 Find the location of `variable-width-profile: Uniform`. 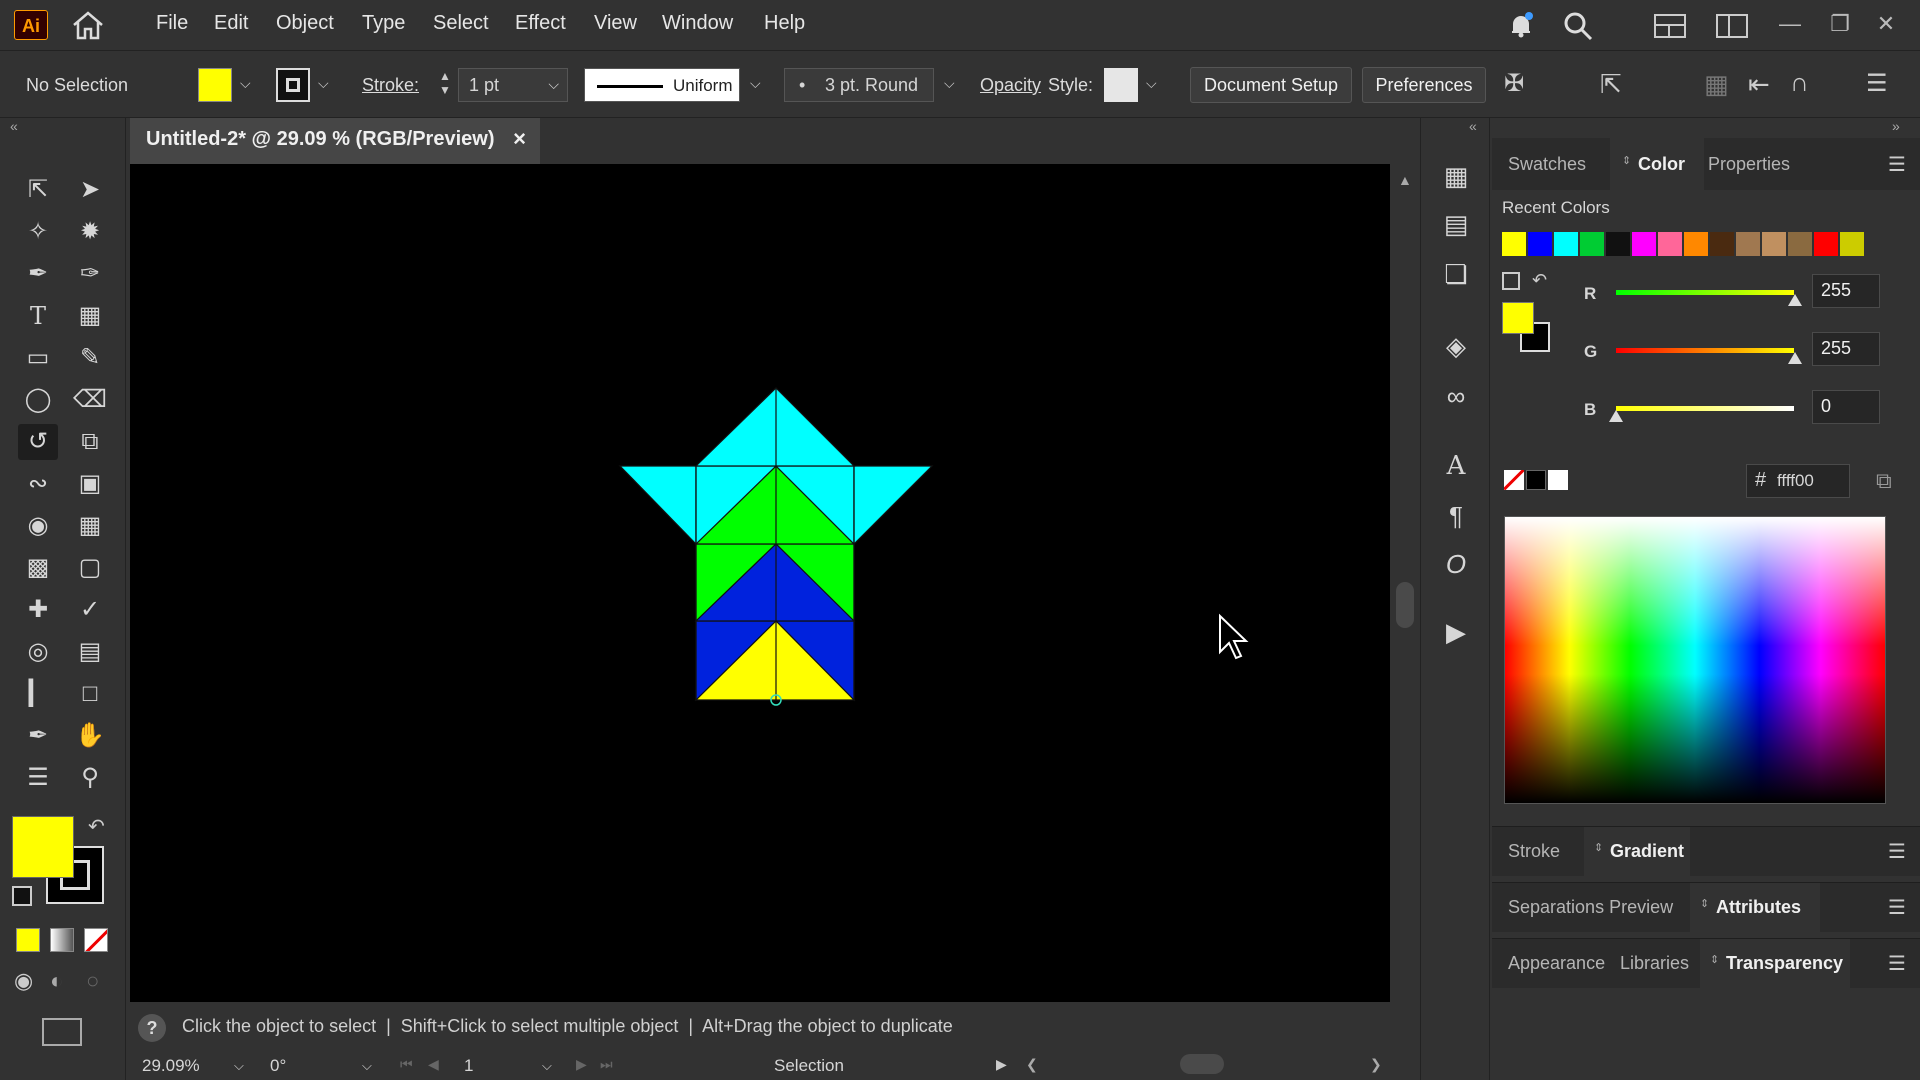

variable-width-profile: Uniform is located at coordinates (662, 85).